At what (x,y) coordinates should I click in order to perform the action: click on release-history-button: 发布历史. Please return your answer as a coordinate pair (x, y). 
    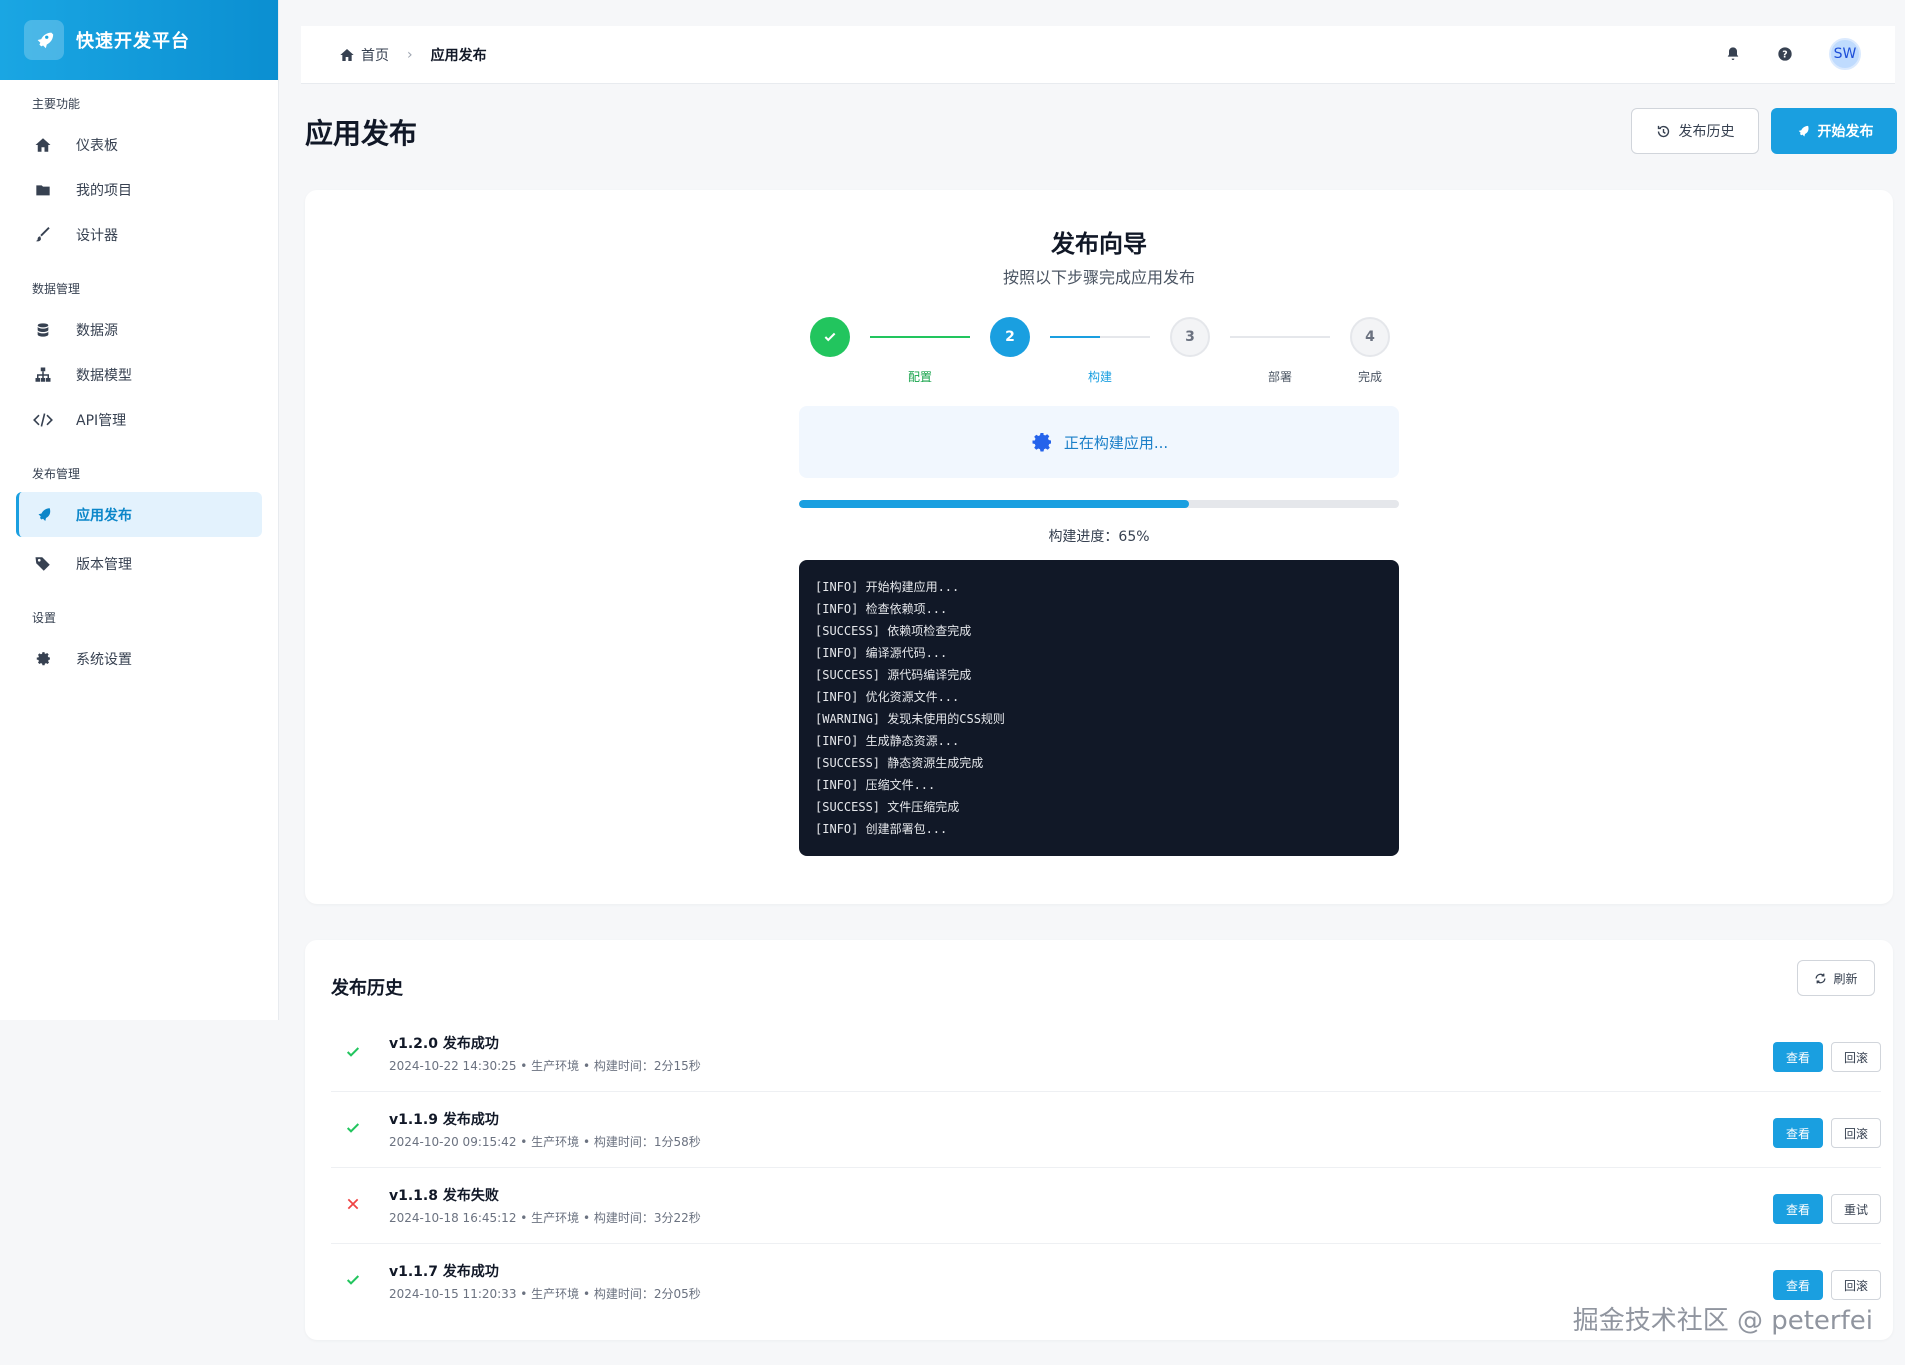
    Looking at the image, I should click on (1695, 131).